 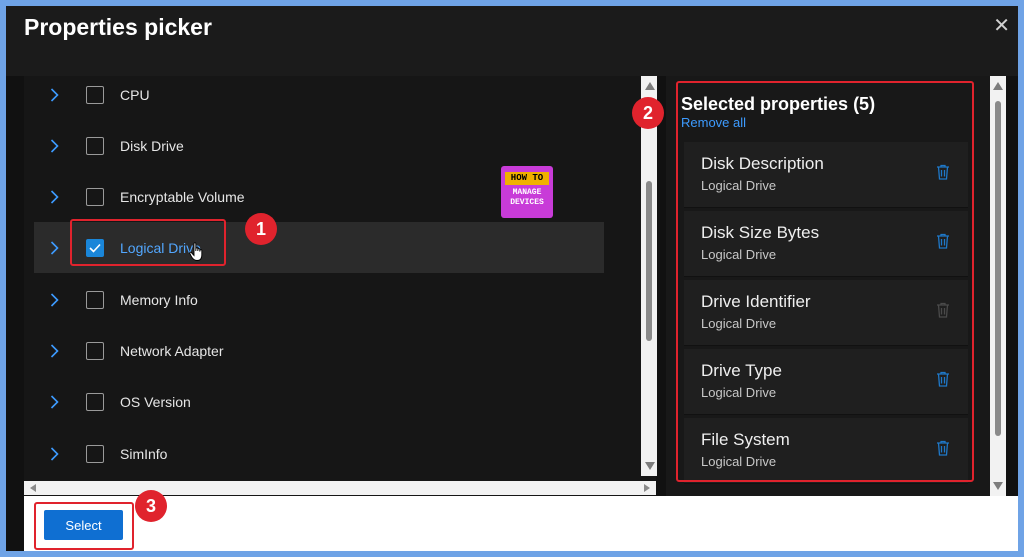 What do you see at coordinates (151, 506) in the screenshot?
I see `step3-badge: 3` at bounding box center [151, 506].